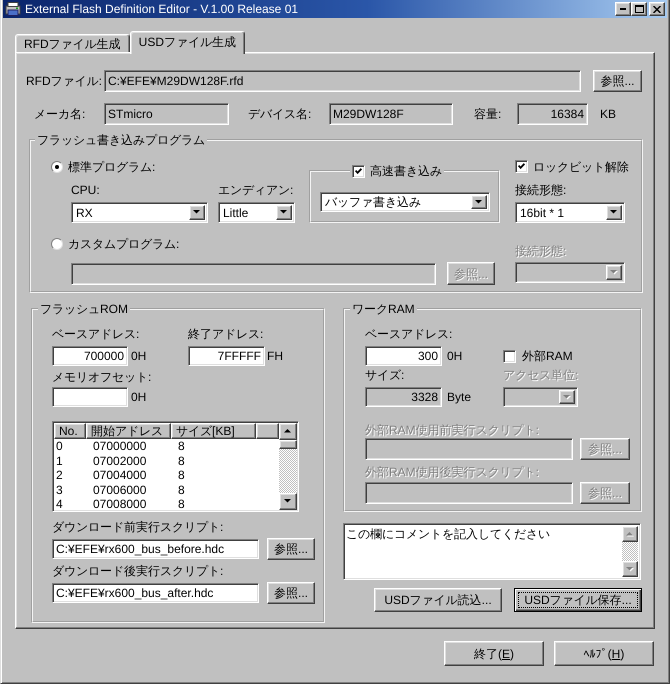 Image resolution: width=672 pixels, height=696 pixels. I want to click on table-cell-text: 07008000, so click(120, 504).